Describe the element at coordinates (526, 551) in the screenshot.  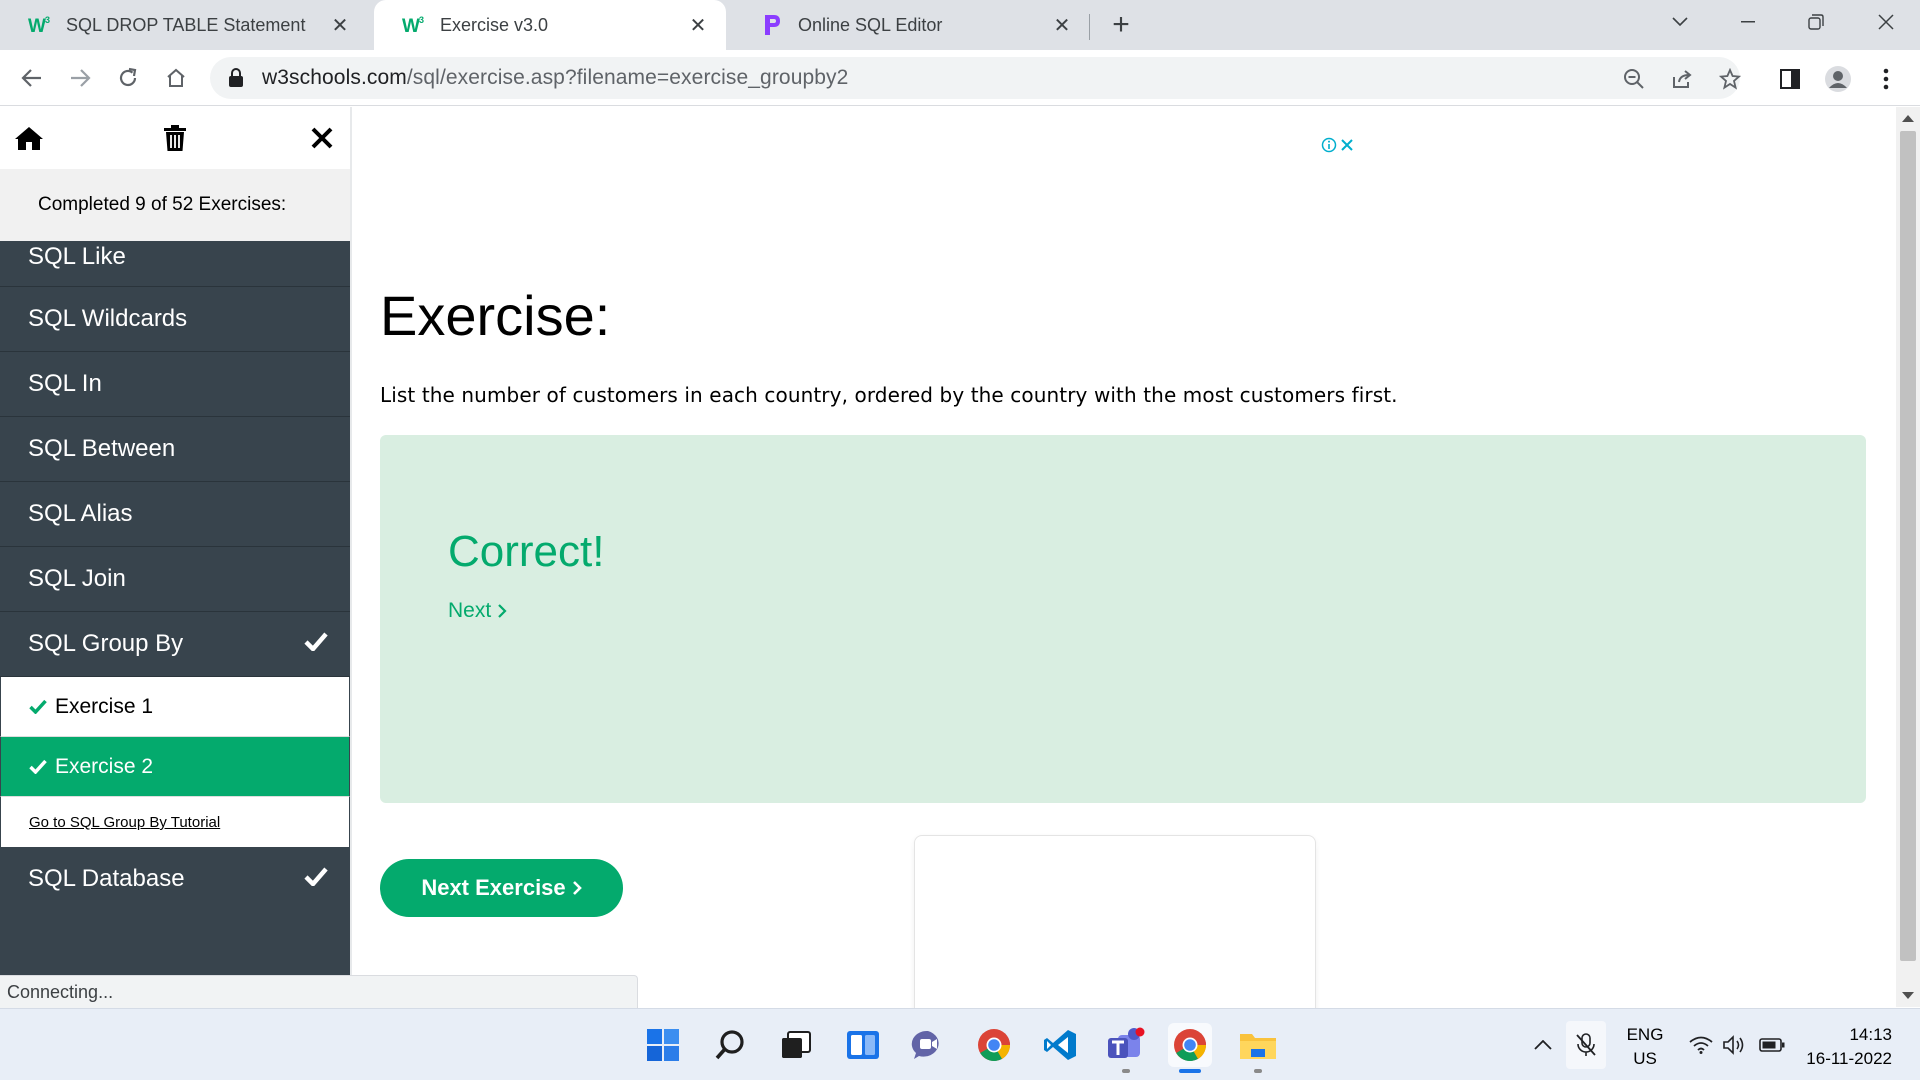
I see `result-message: Correct!` at that location.